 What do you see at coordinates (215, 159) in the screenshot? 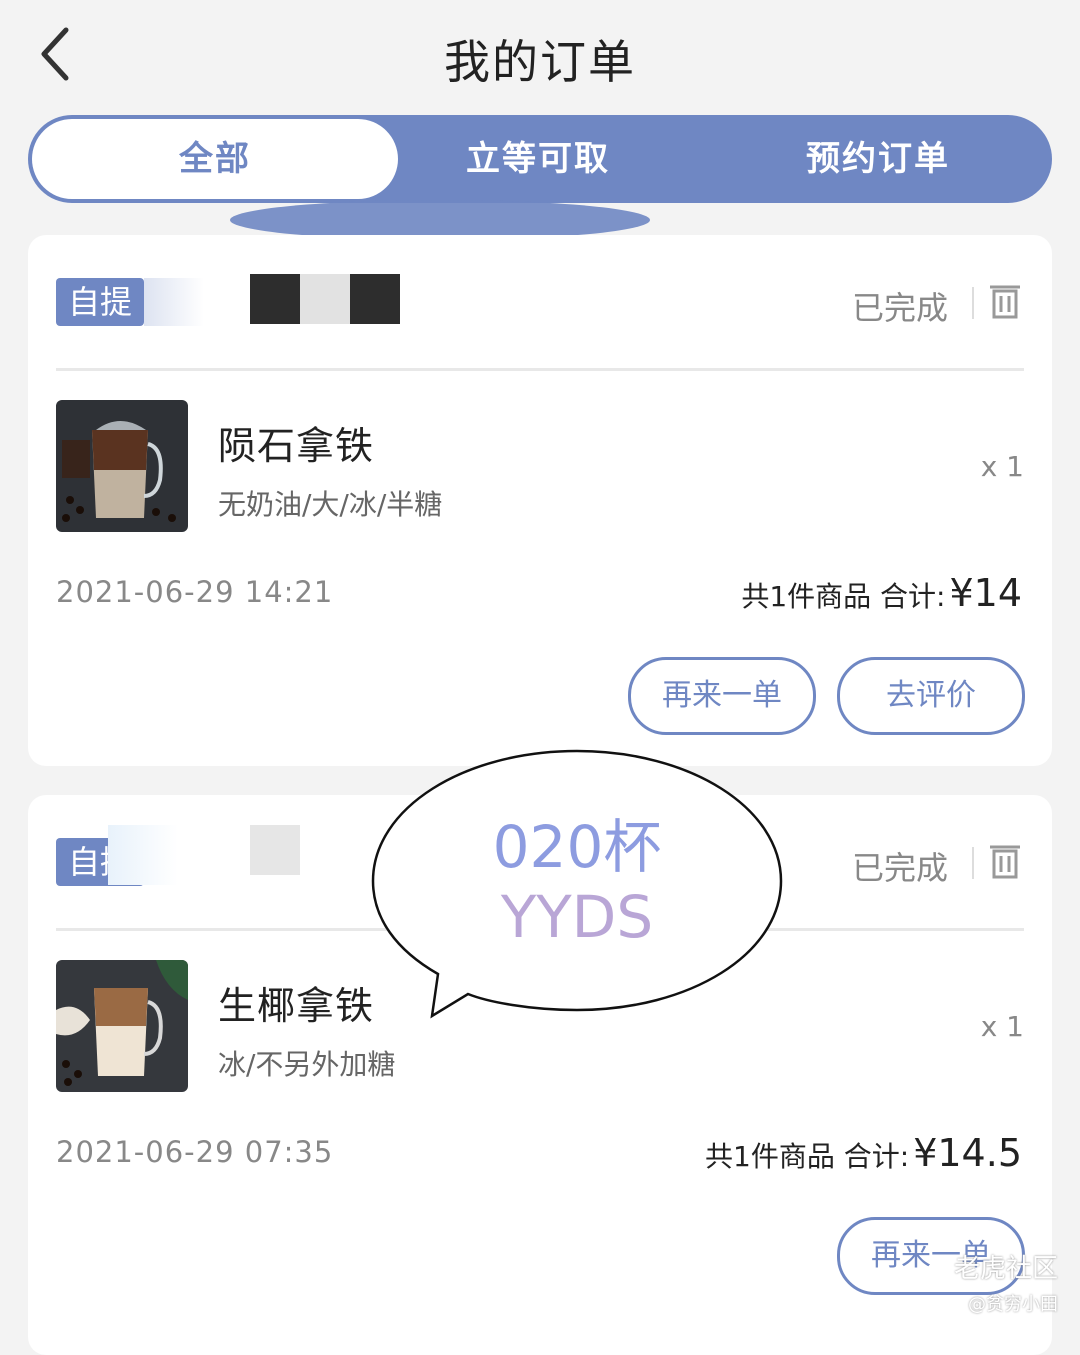
I see `tab-all: 全部` at bounding box center [215, 159].